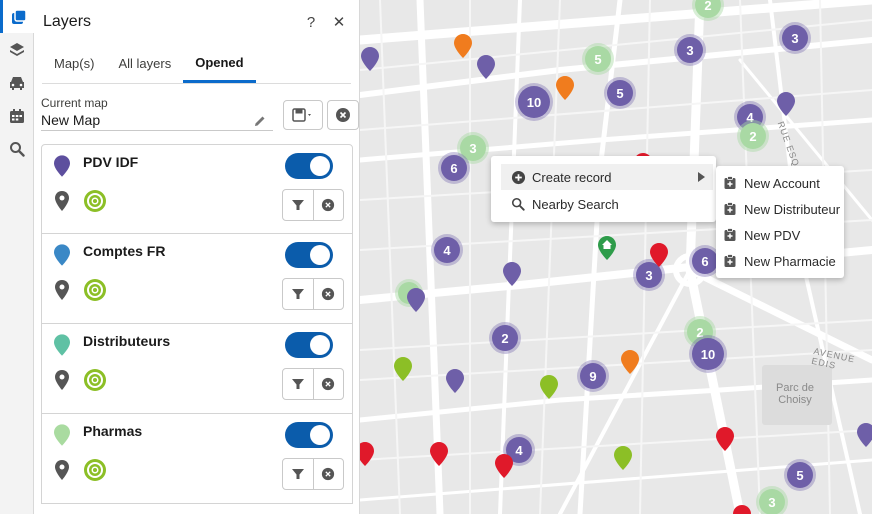 Image resolution: width=872 pixels, height=514 pixels. I want to click on submenu-arrow-icon, so click(701, 177).